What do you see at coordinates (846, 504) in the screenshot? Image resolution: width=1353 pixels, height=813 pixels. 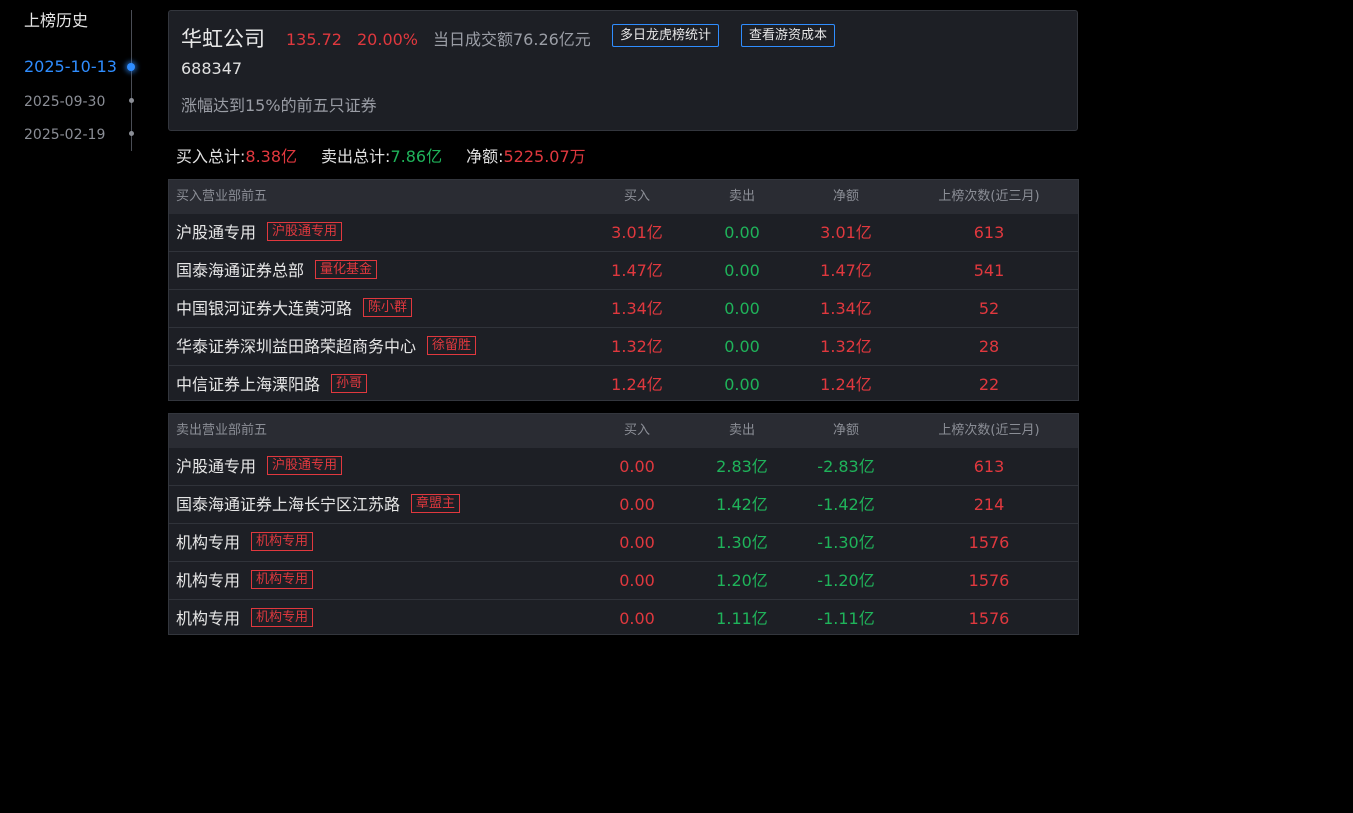 I see `net-amount: -1.42亿` at bounding box center [846, 504].